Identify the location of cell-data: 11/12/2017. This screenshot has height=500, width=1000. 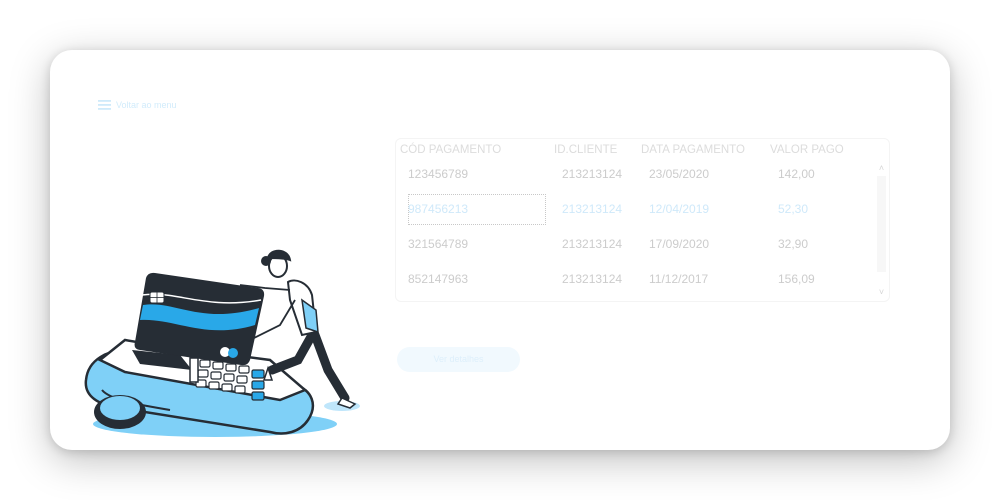
(679, 279).